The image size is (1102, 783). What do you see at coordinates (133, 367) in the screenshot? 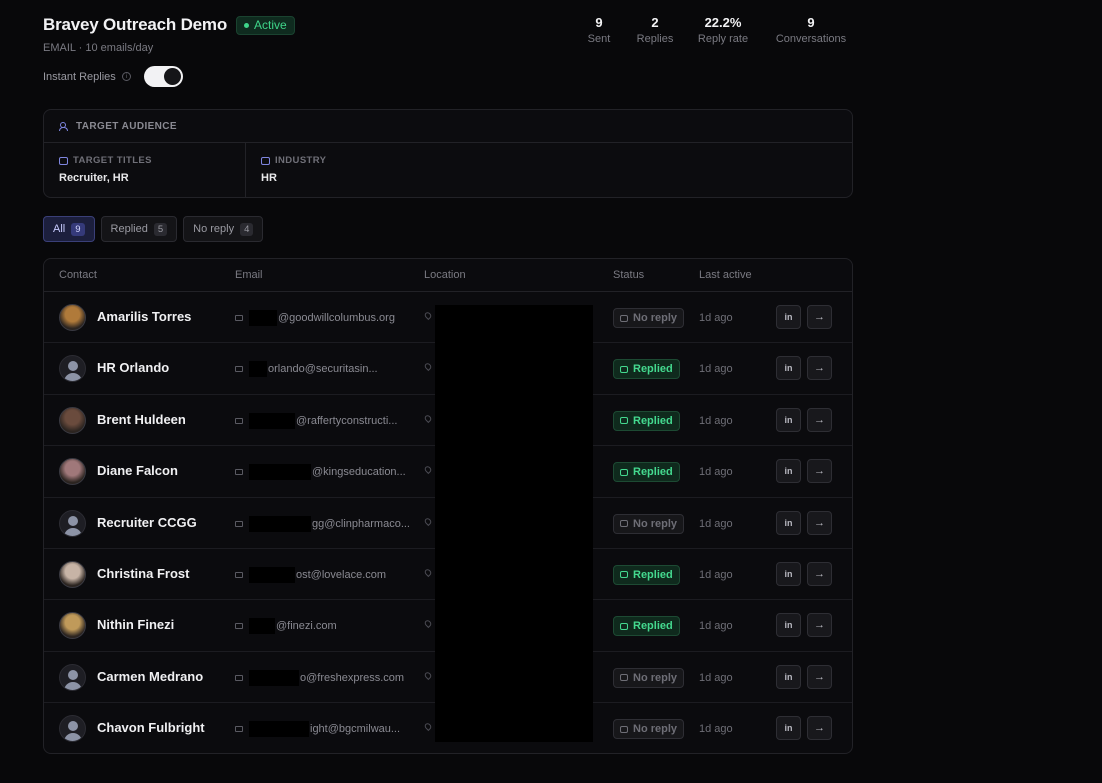
I see `contact-name: HR Orlando` at bounding box center [133, 367].